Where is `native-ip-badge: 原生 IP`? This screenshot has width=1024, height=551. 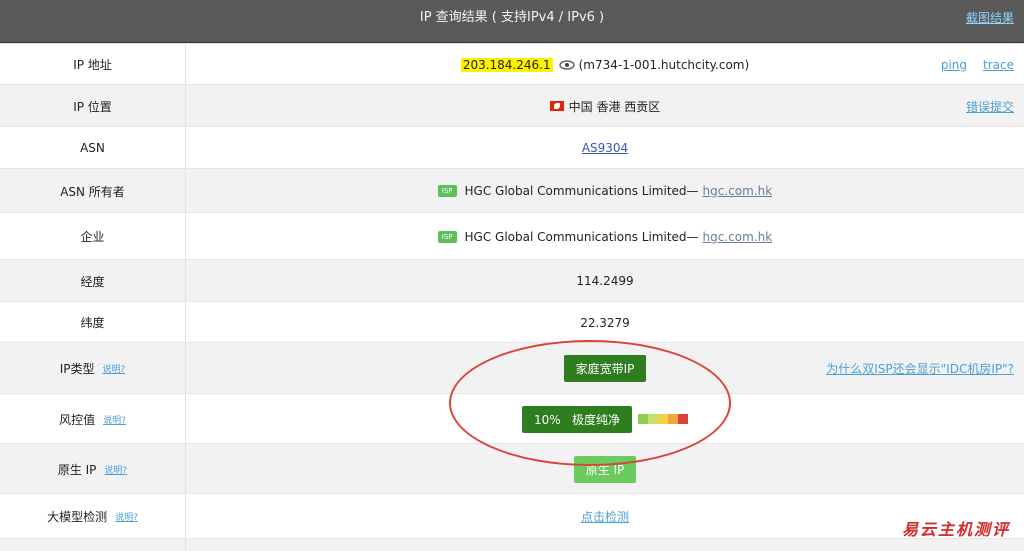 native-ip-badge: 原生 IP is located at coordinates (605, 469).